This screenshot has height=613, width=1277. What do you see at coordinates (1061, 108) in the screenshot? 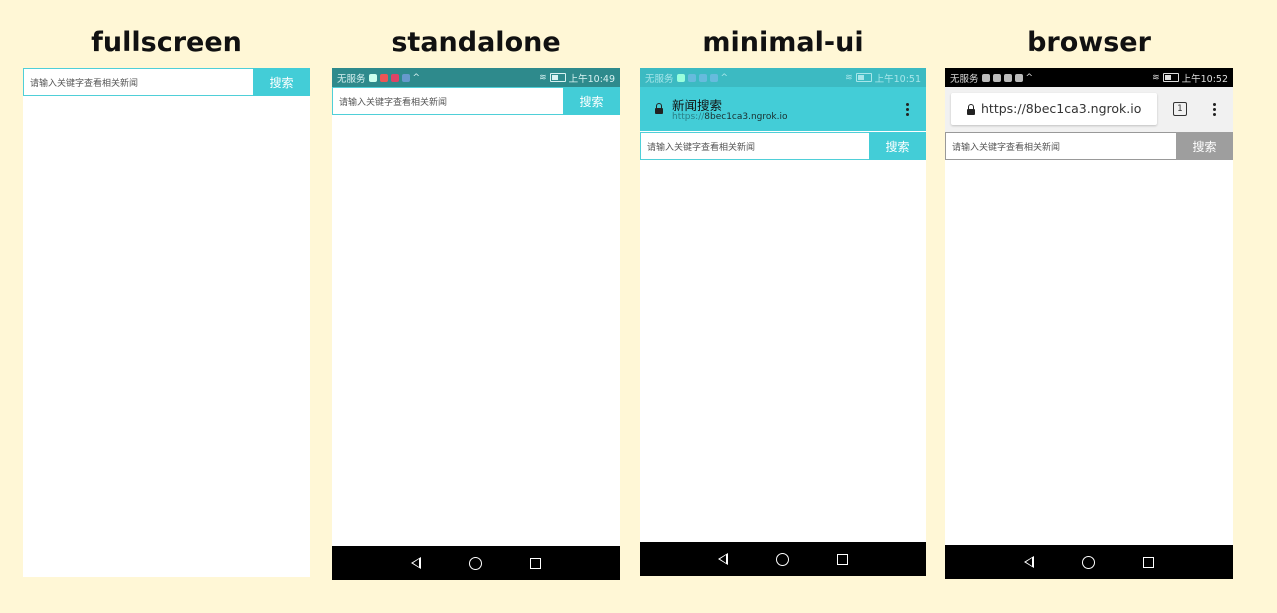
I see `url-text: https://8bec1ca3.ngrok.io` at bounding box center [1061, 108].